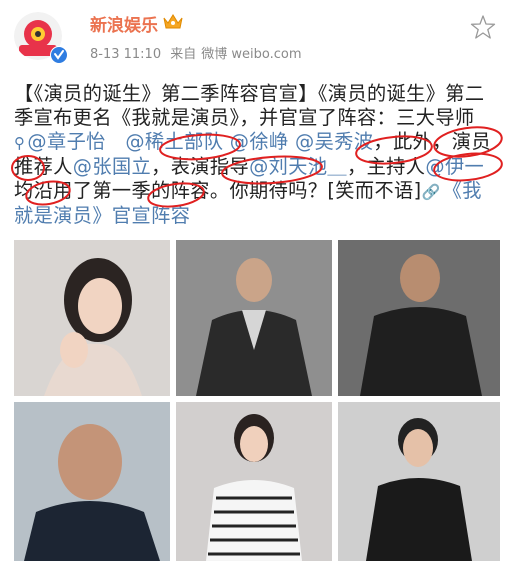 The image size is (514, 561). Describe the element at coordinates (298, 166) in the screenshot. I see `mention-liutianchi: @刘天池＿` at that location.